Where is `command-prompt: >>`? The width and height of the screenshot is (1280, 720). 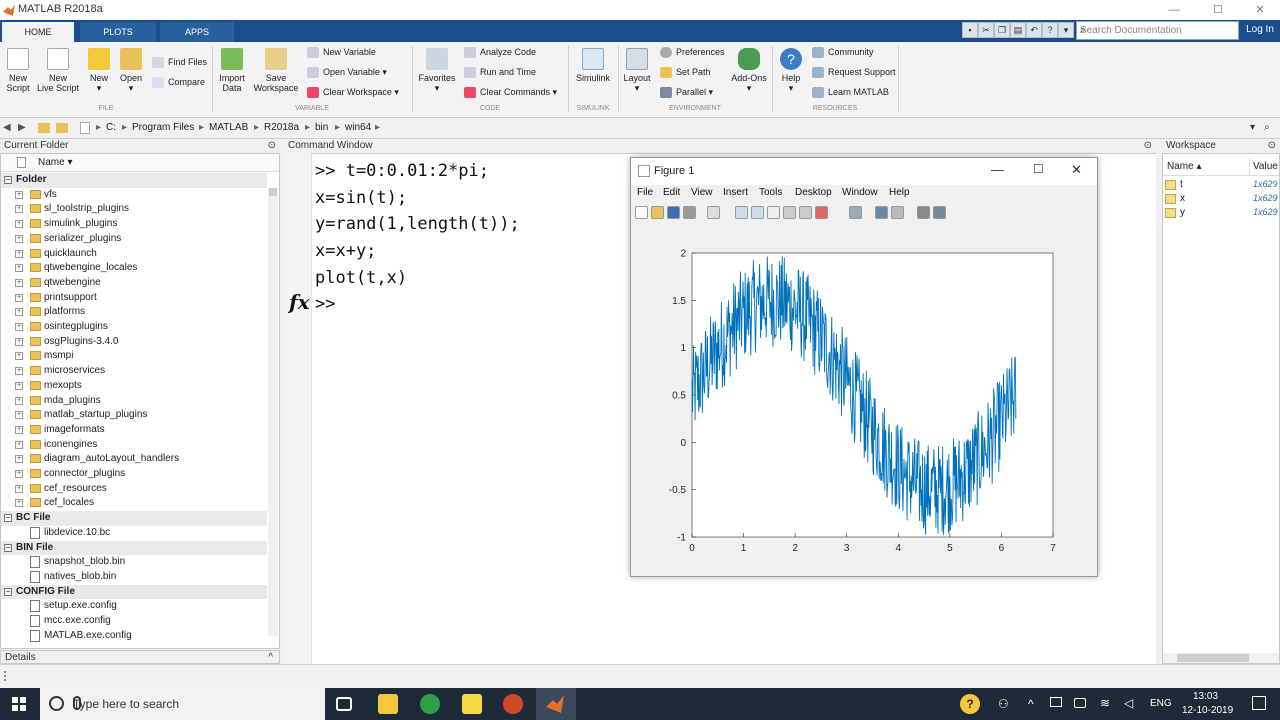
command-prompt: >> is located at coordinates (325, 304).